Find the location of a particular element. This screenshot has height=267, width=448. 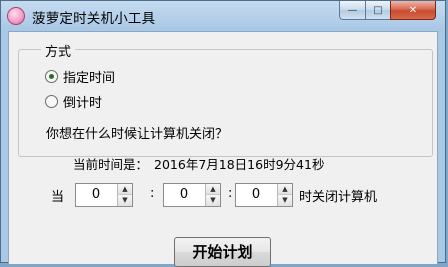

second-spin-buttons: ▲ ▼ is located at coordinates (284, 195).